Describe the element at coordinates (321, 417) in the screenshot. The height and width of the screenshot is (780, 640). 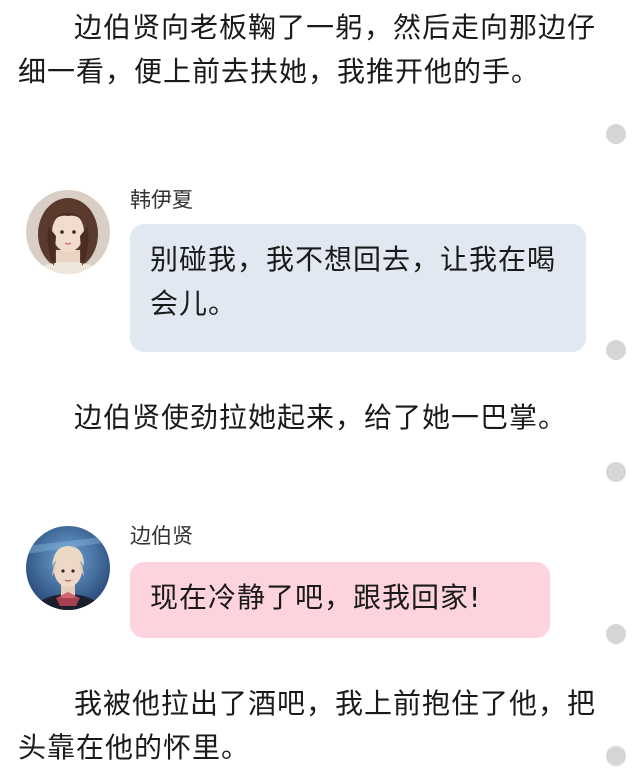
I see `narration-paragraph-2: 边伯贤使劲拉她起来，给了她一巴掌。` at that location.